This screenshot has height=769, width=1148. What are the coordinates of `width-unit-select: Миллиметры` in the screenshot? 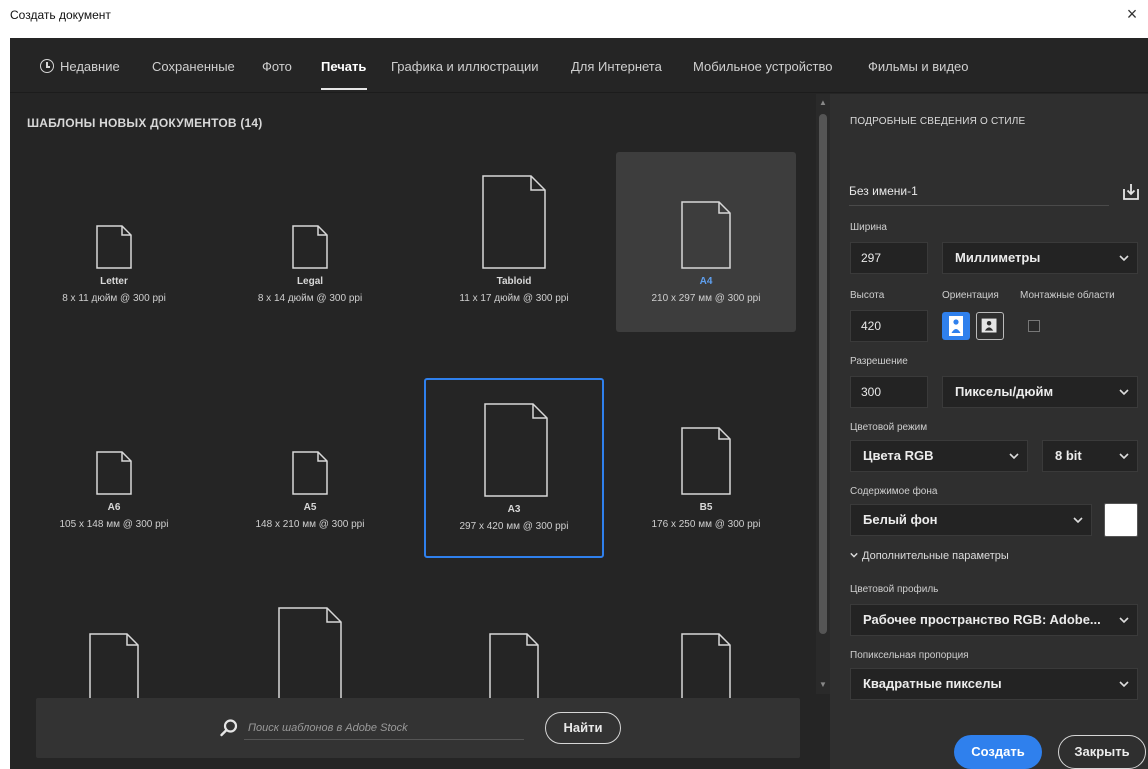 It's located at (1040, 258).